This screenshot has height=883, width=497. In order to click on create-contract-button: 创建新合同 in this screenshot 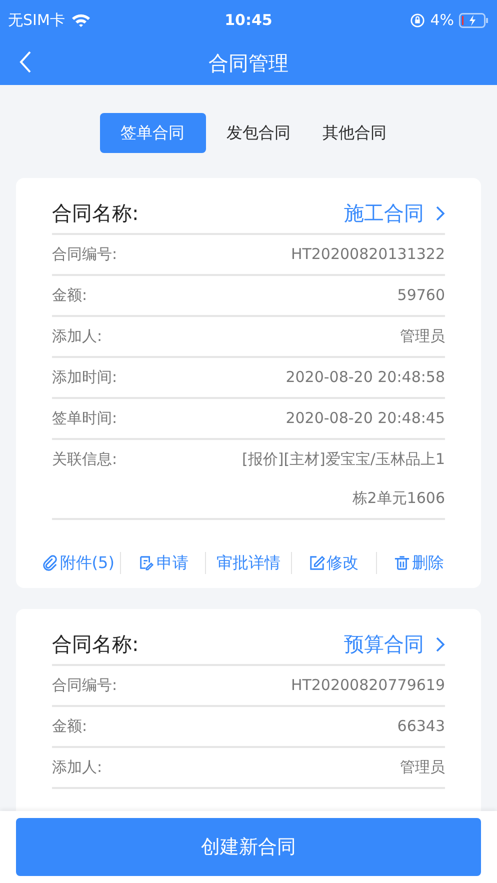, I will do `click(248, 847)`.